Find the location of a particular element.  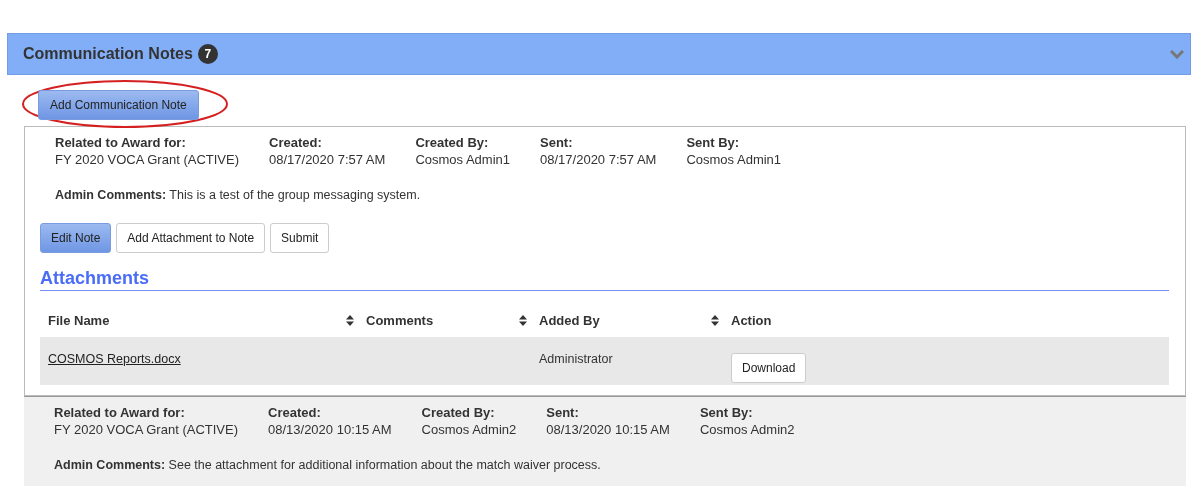

column-header: Comments is located at coordinates (452, 320).